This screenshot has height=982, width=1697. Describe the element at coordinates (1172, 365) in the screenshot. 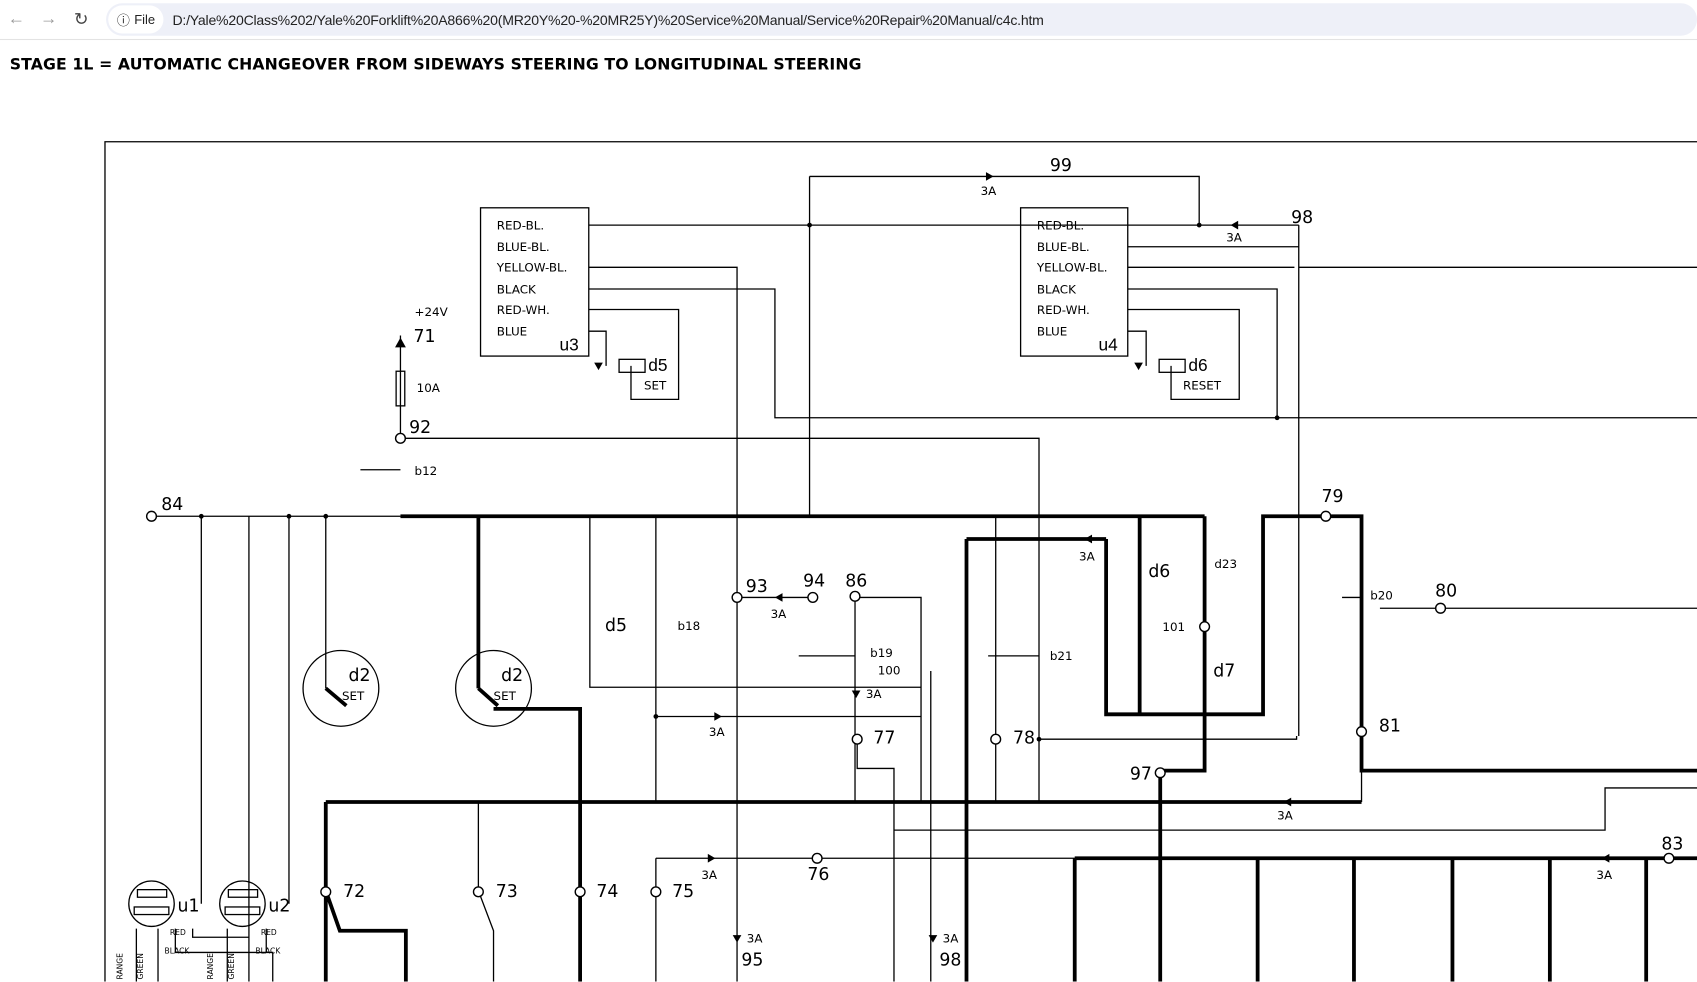

I see `relay-coil-d6` at that location.